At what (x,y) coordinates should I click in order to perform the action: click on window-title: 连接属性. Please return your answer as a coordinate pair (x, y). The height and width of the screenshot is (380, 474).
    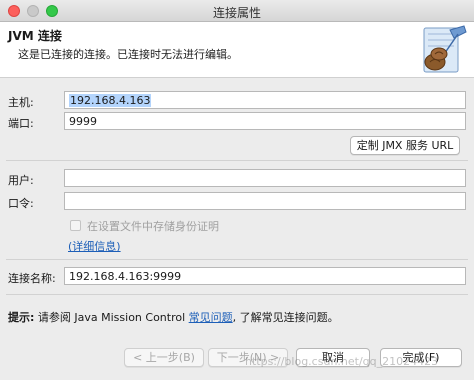
    Looking at the image, I should click on (236, 13).